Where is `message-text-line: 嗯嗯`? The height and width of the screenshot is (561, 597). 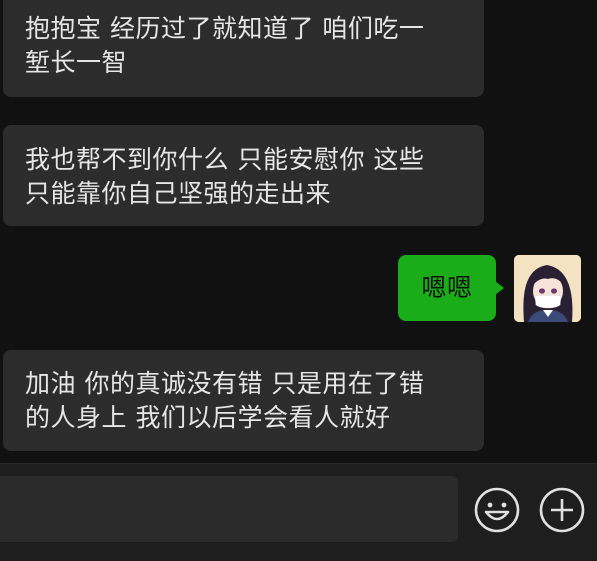
message-text-line: 嗯嗯 is located at coordinates (447, 287).